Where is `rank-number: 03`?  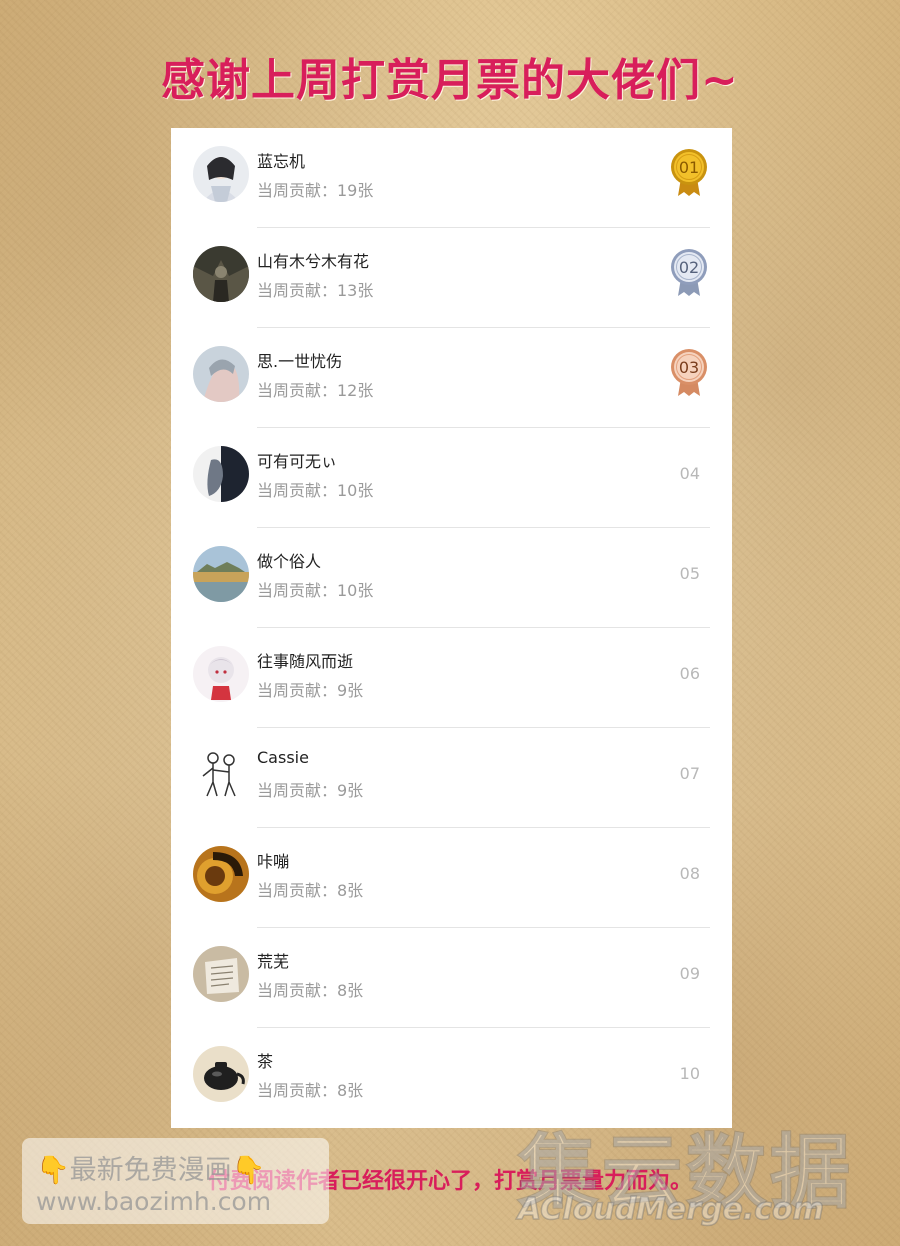 rank-number: 03 is located at coordinates (689, 367).